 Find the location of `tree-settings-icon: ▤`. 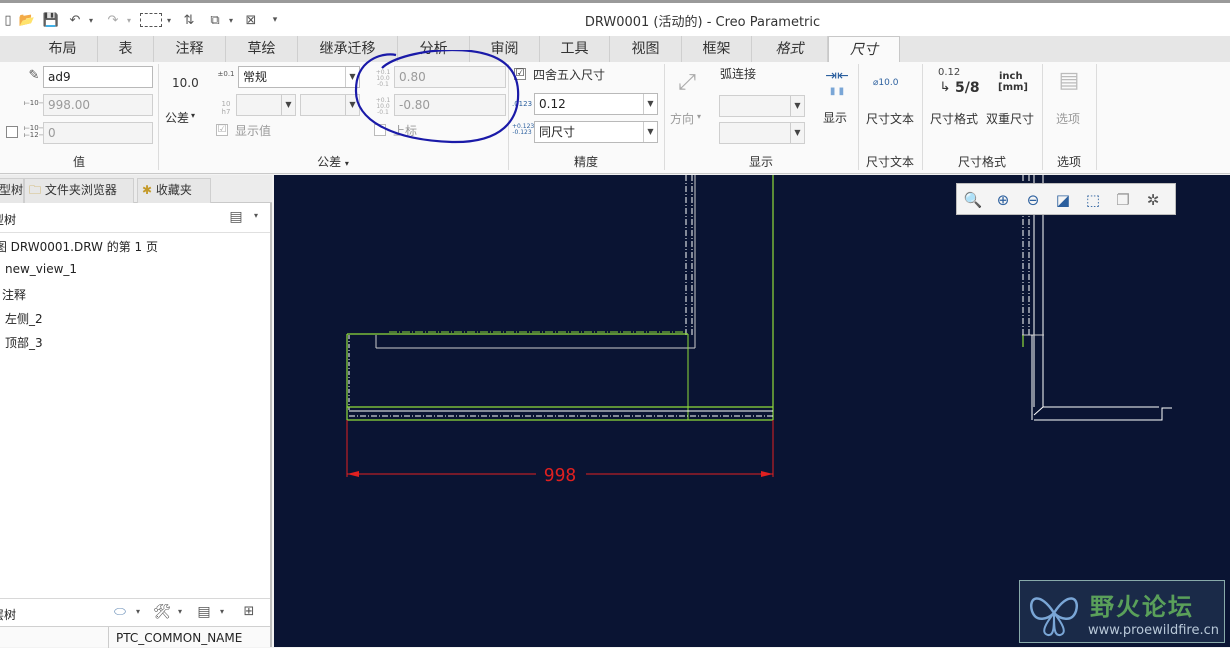

tree-settings-icon: ▤ is located at coordinates (236, 217).